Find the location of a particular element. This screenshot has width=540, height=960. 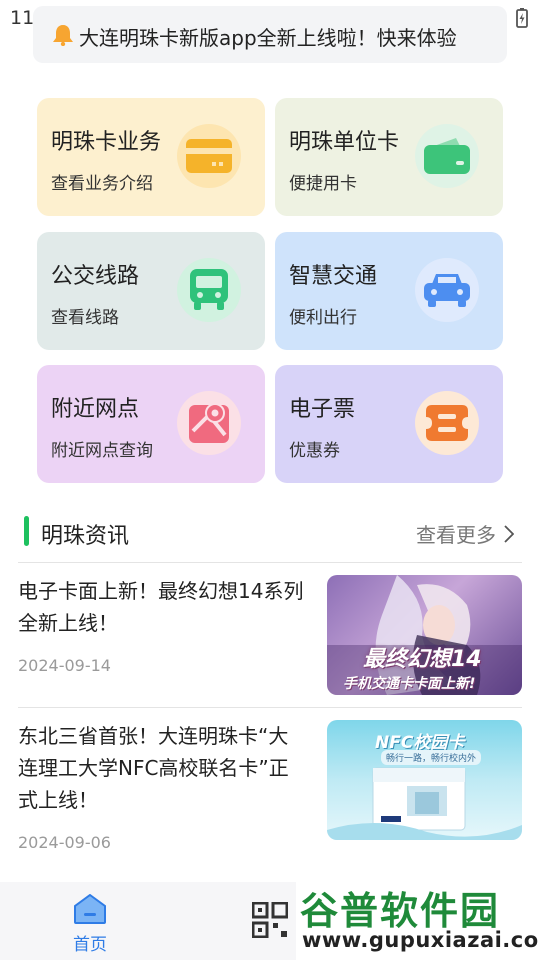

chevron-right-icon is located at coordinates (509, 533).